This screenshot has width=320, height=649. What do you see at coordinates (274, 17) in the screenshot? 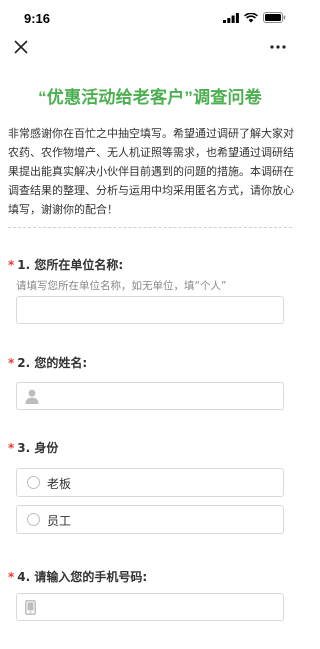
I see `battery-icon` at bounding box center [274, 17].